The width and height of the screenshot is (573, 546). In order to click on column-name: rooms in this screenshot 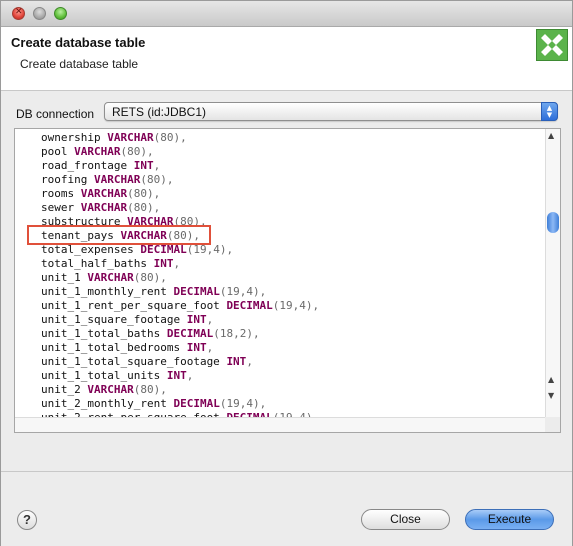, I will do `click(58, 193)`.